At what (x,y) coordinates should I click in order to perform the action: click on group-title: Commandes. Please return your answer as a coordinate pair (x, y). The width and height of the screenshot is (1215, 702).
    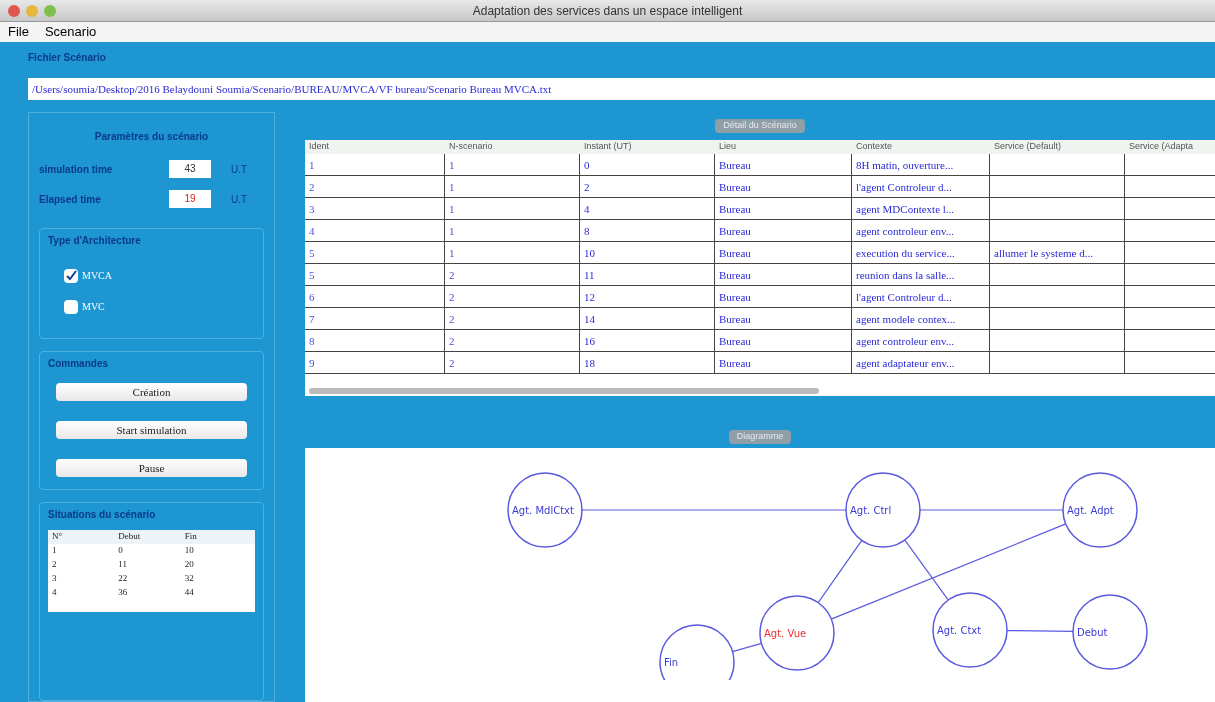
    Looking at the image, I should click on (78, 364).